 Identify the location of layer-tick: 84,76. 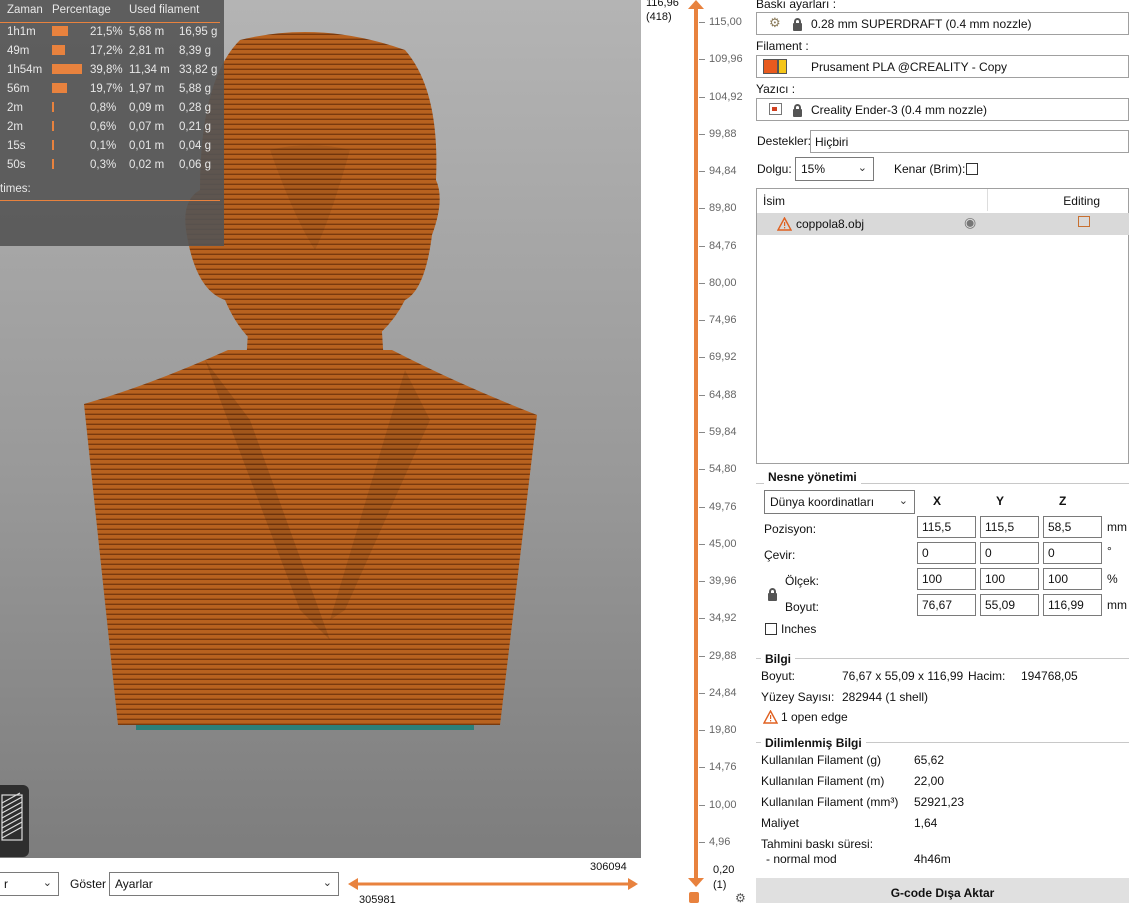
(726, 246).